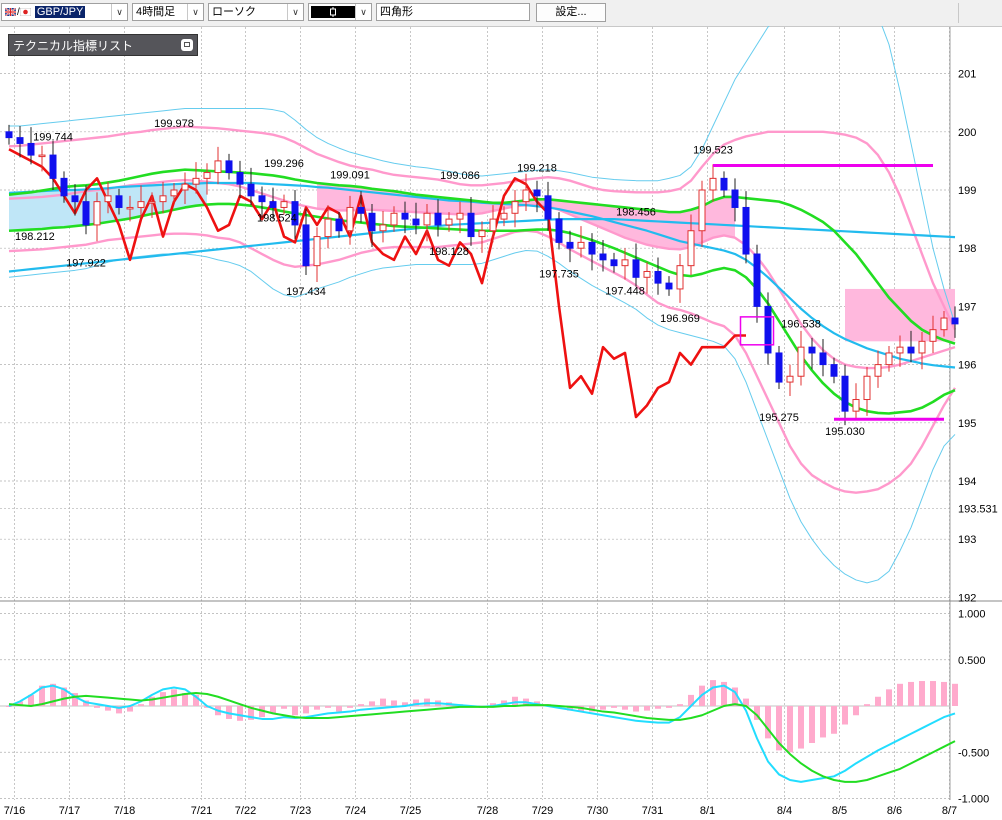 Image resolution: width=1002 pixels, height=820 pixels. Describe the element at coordinates (784, 811) in the screenshot. I see `date-tick-label: 8/4` at that location.